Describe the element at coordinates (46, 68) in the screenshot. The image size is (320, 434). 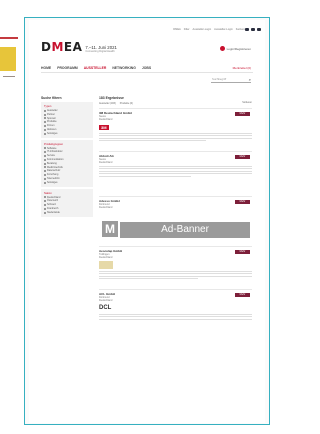
I see `nav-home: HOME` at that location.